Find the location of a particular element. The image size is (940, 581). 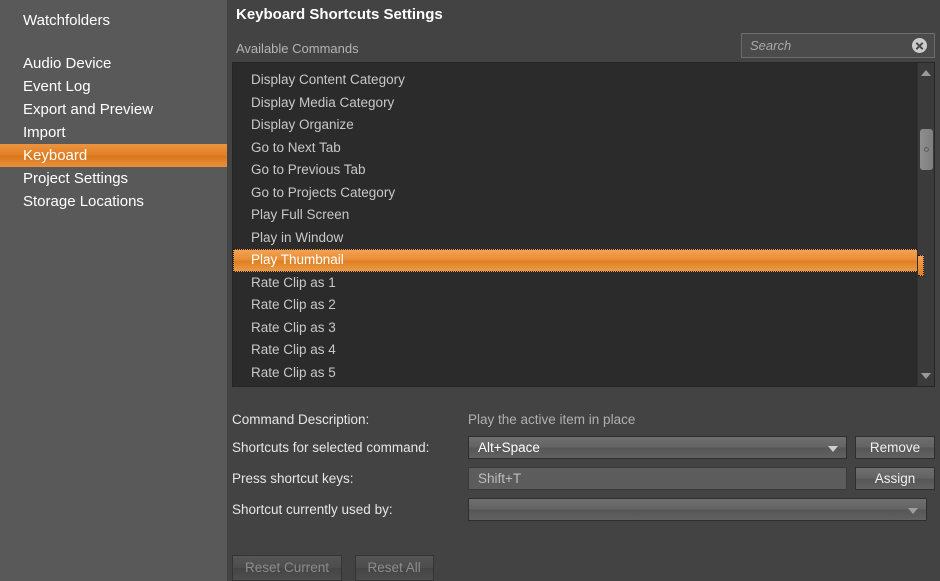

sidebar-item-audio-device: Audio Device is located at coordinates (113, 63).